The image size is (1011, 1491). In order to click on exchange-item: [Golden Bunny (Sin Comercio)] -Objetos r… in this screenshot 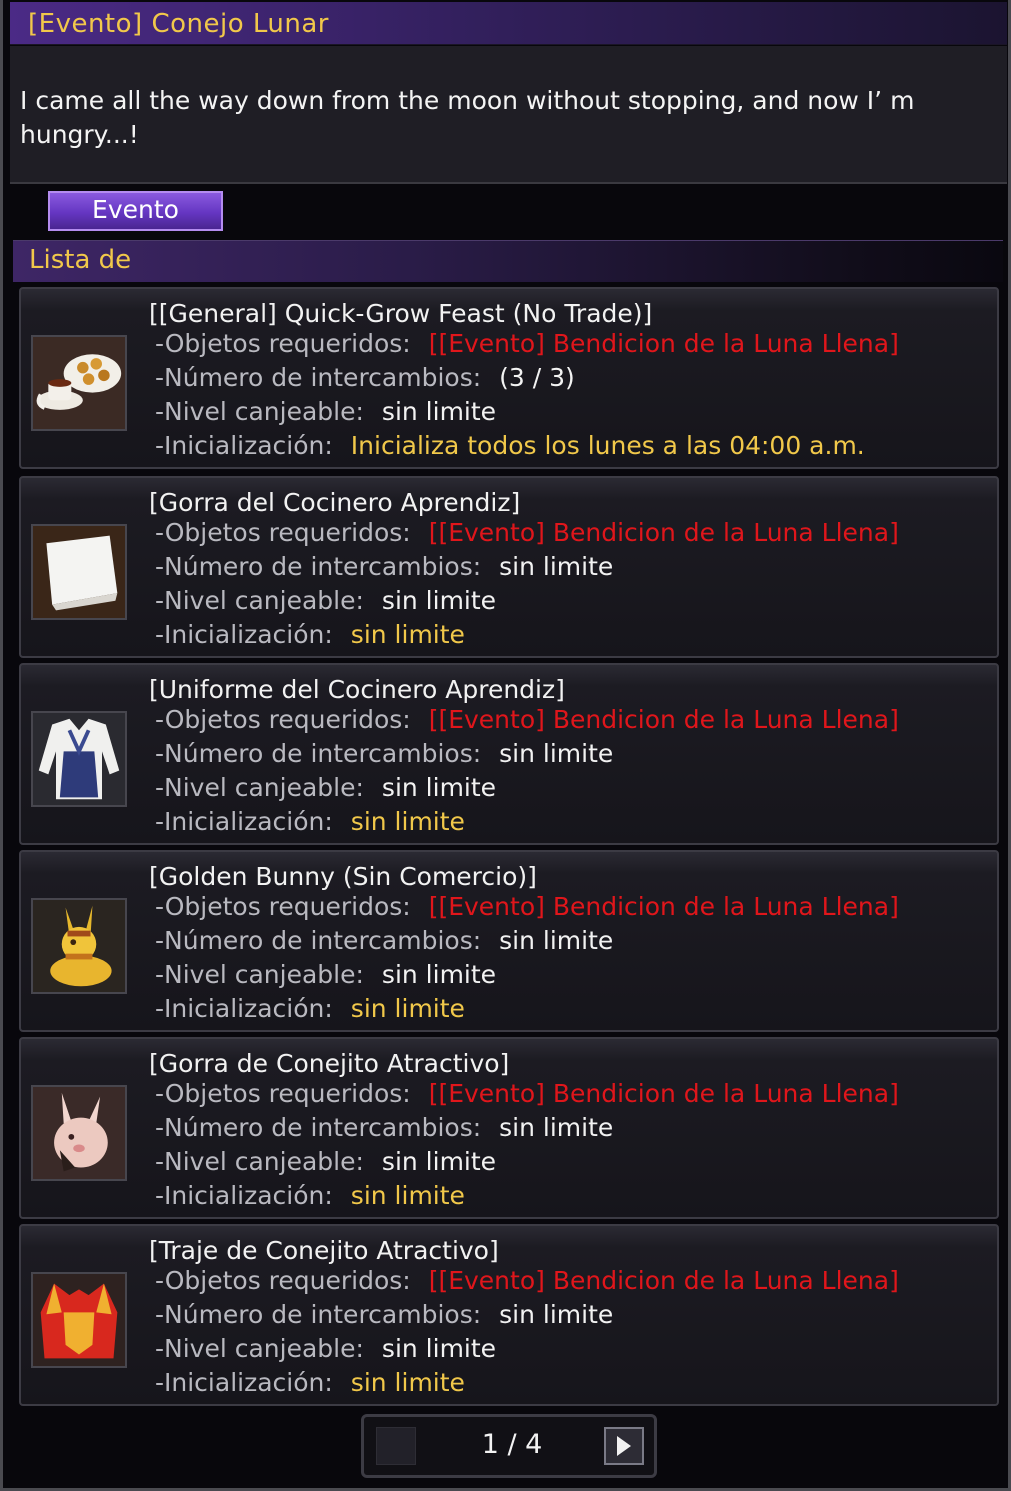, I will do `click(509, 941)`.